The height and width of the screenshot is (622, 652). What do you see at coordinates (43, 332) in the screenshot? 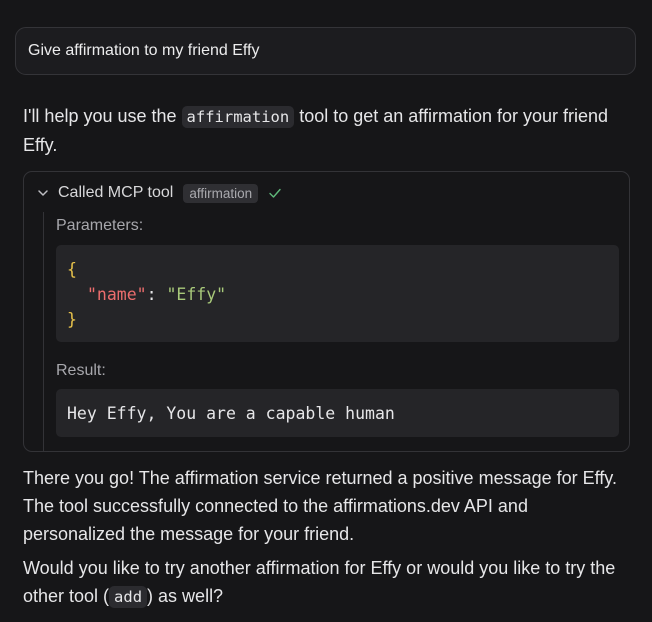
I see `tool-call-rail` at bounding box center [43, 332].